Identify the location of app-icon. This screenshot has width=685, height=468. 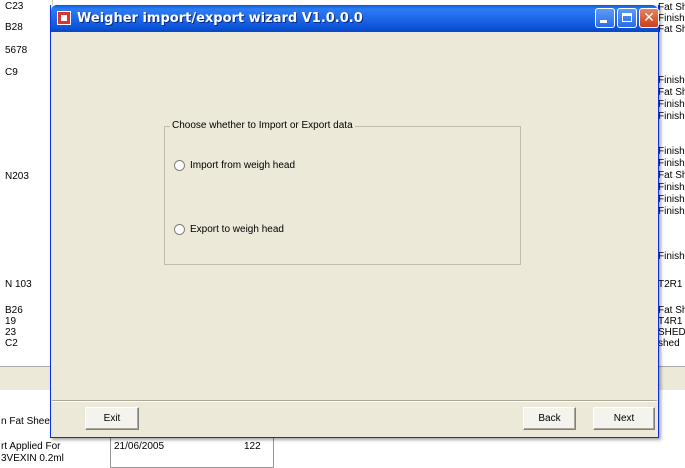
(64, 18).